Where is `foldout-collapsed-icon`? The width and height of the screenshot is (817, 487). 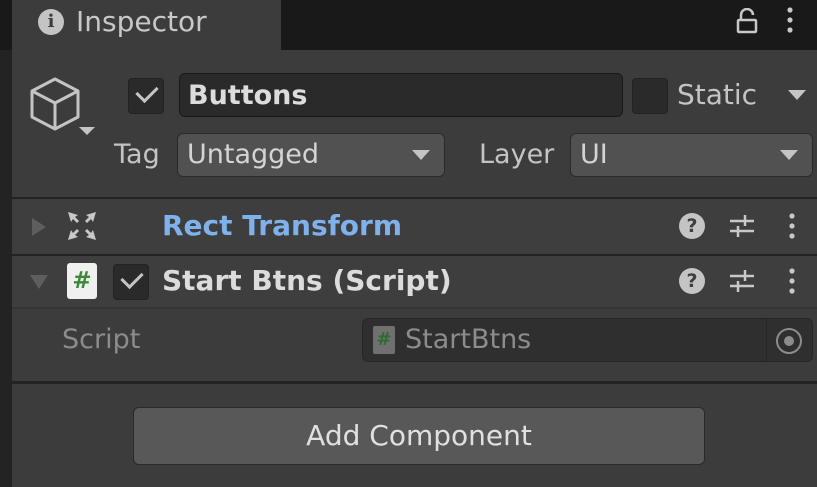
foldout-collapsed-icon is located at coordinates (39, 227).